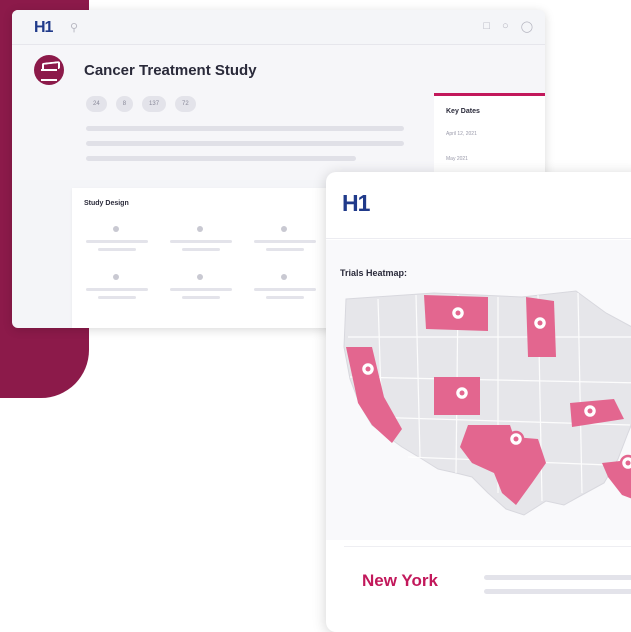 The image size is (631, 632). I want to click on divider, so click(478, 238).